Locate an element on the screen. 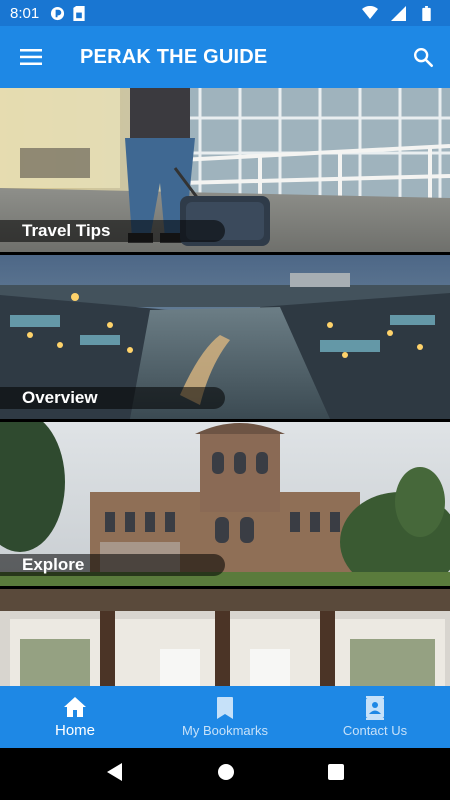  nav-bookmarks: My Bookmarks is located at coordinates (225, 717).